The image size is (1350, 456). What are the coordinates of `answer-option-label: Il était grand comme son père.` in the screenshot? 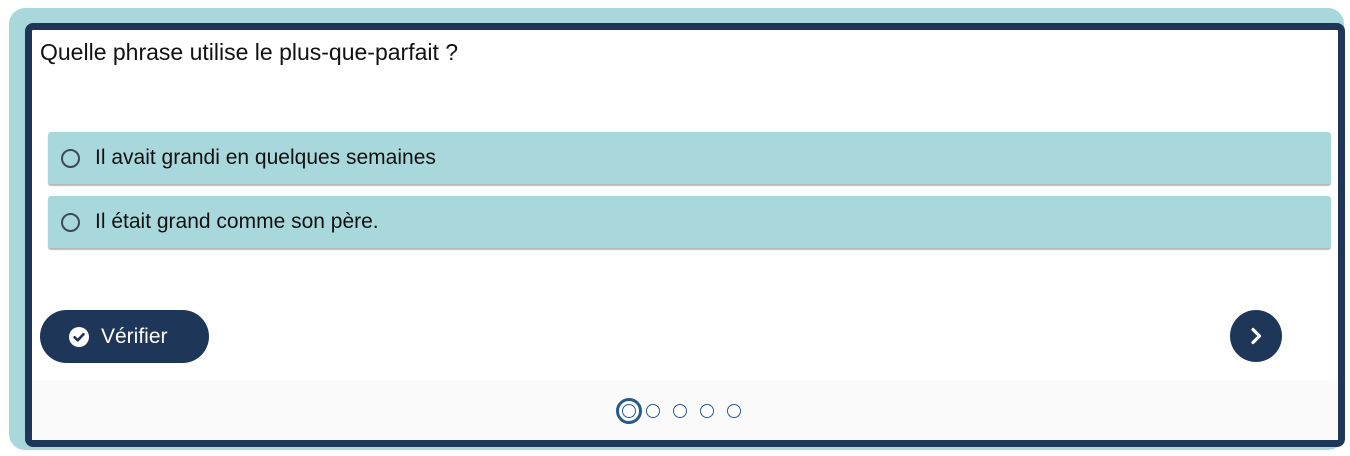 It's located at (237, 221).